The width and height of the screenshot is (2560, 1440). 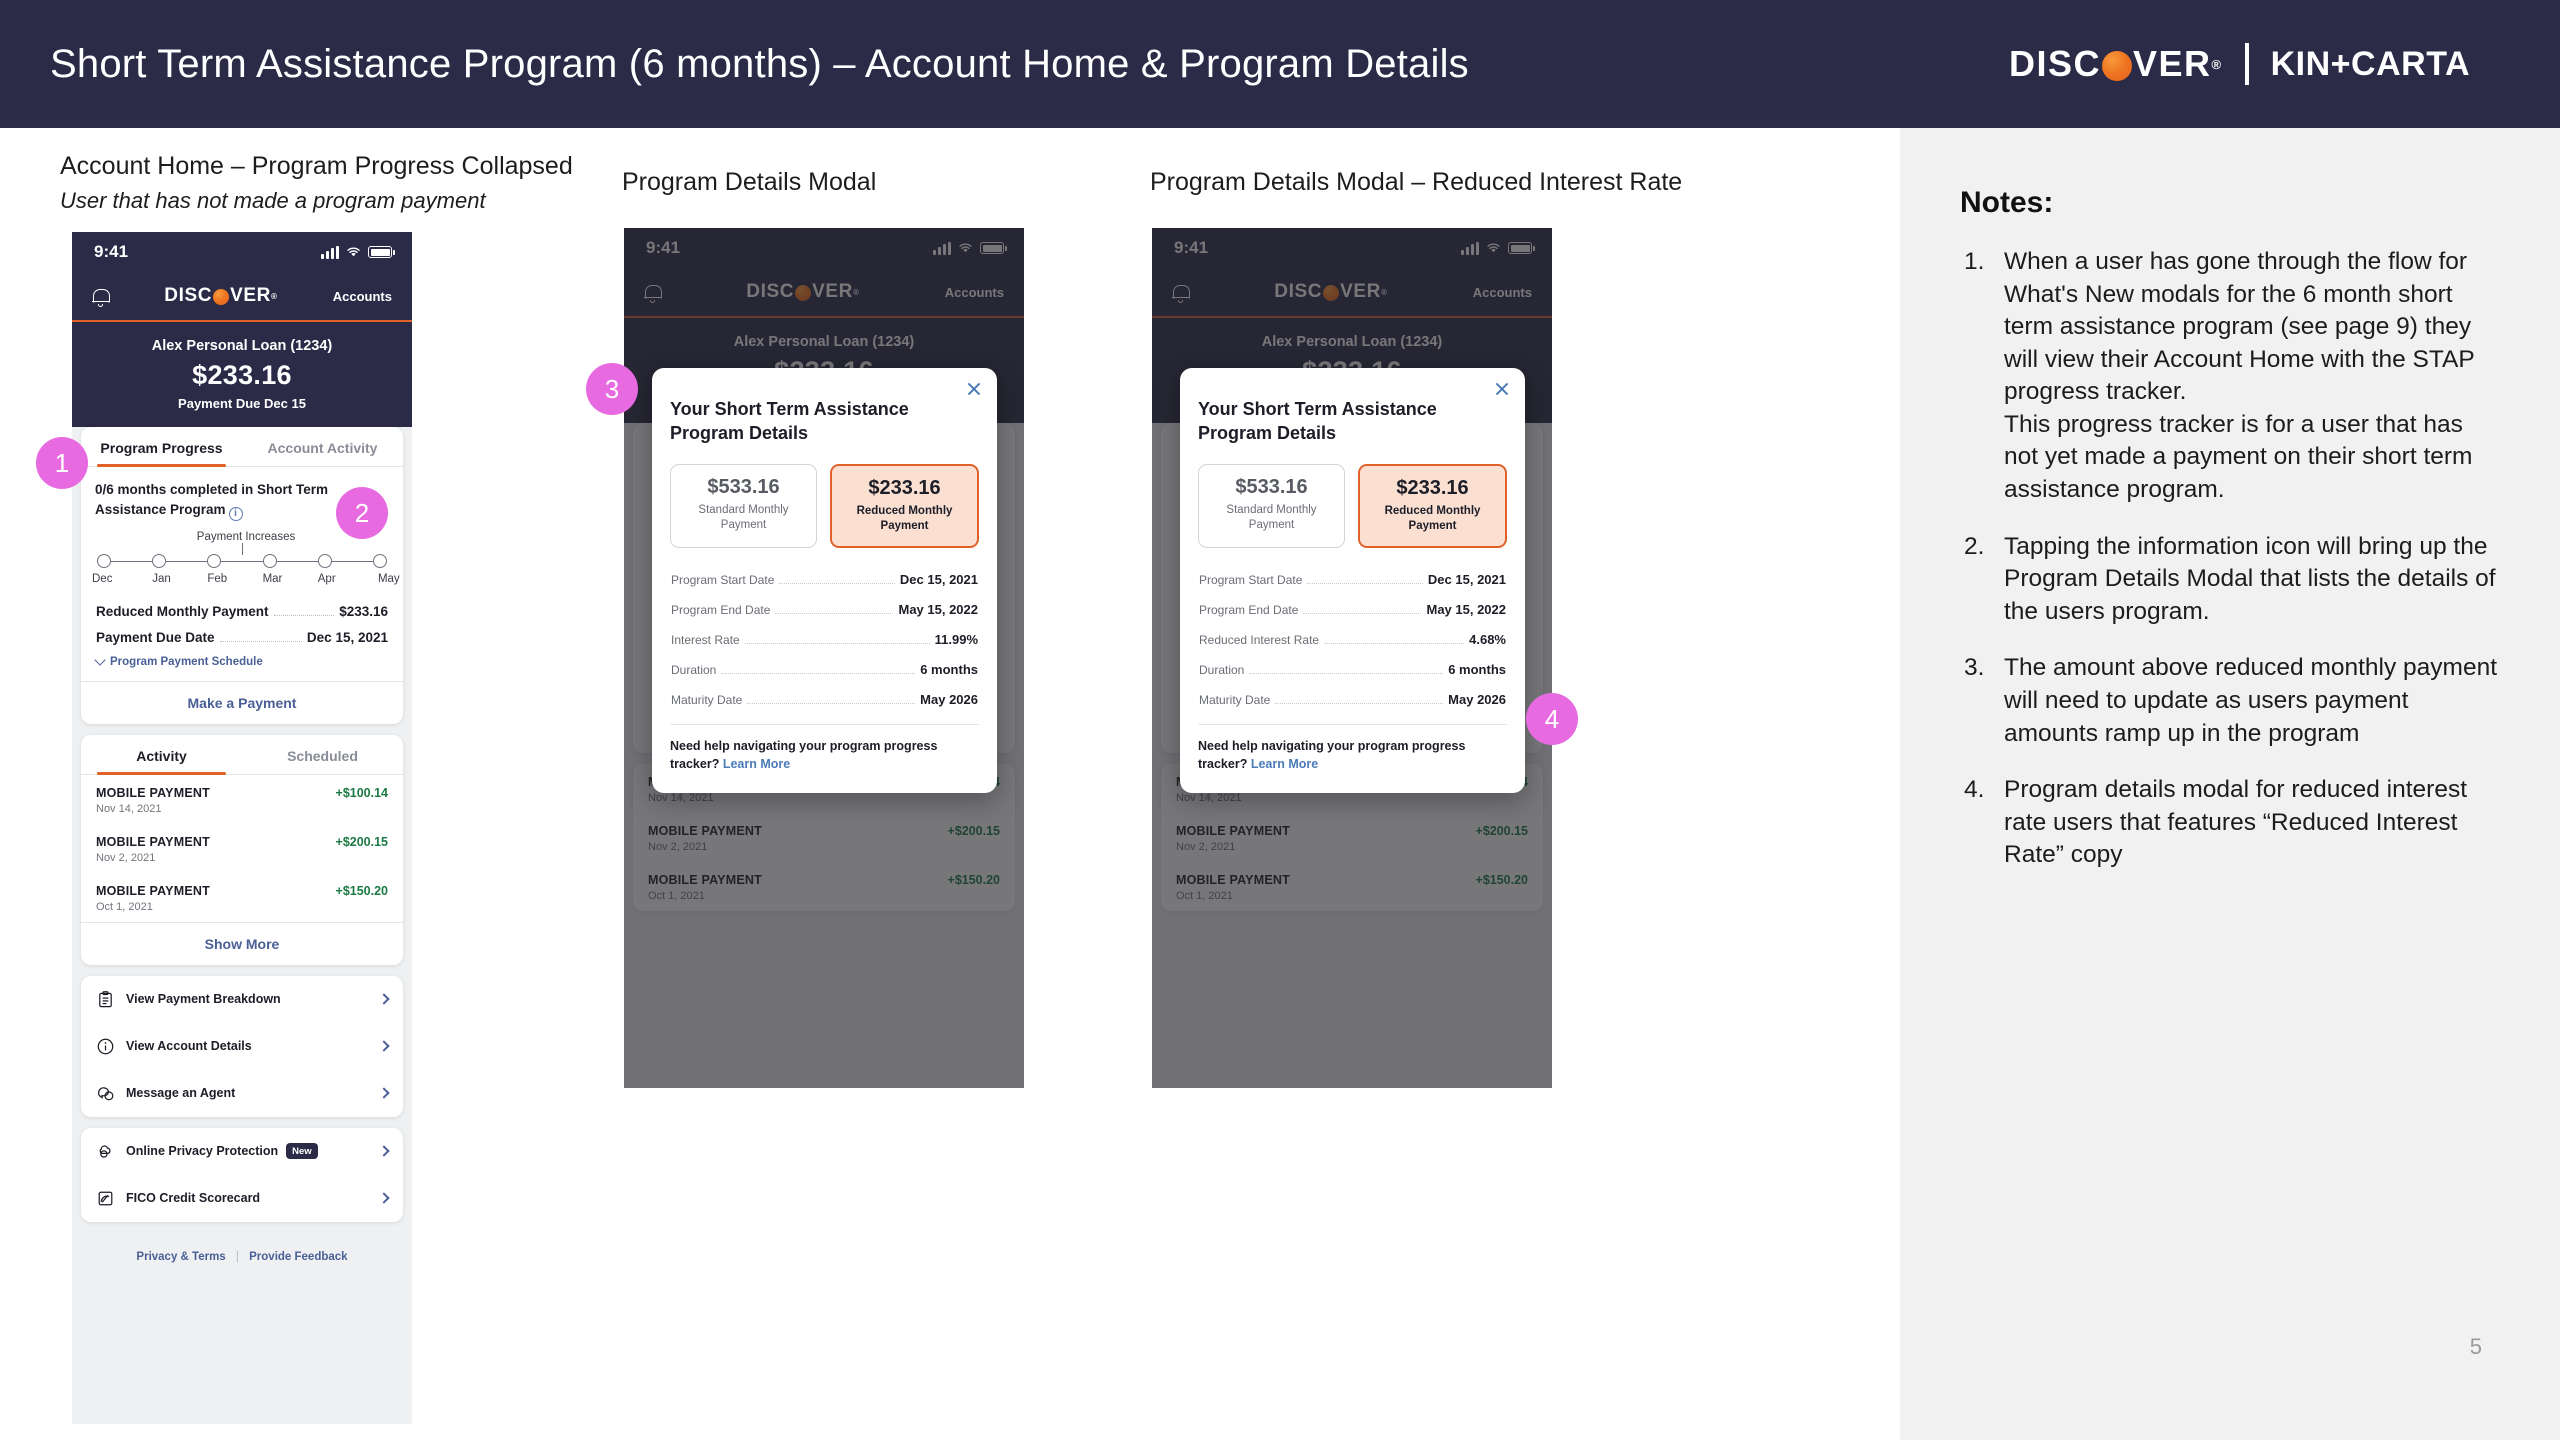 What do you see at coordinates (2007, 202) in the screenshot?
I see `notes-title: Notes:` at bounding box center [2007, 202].